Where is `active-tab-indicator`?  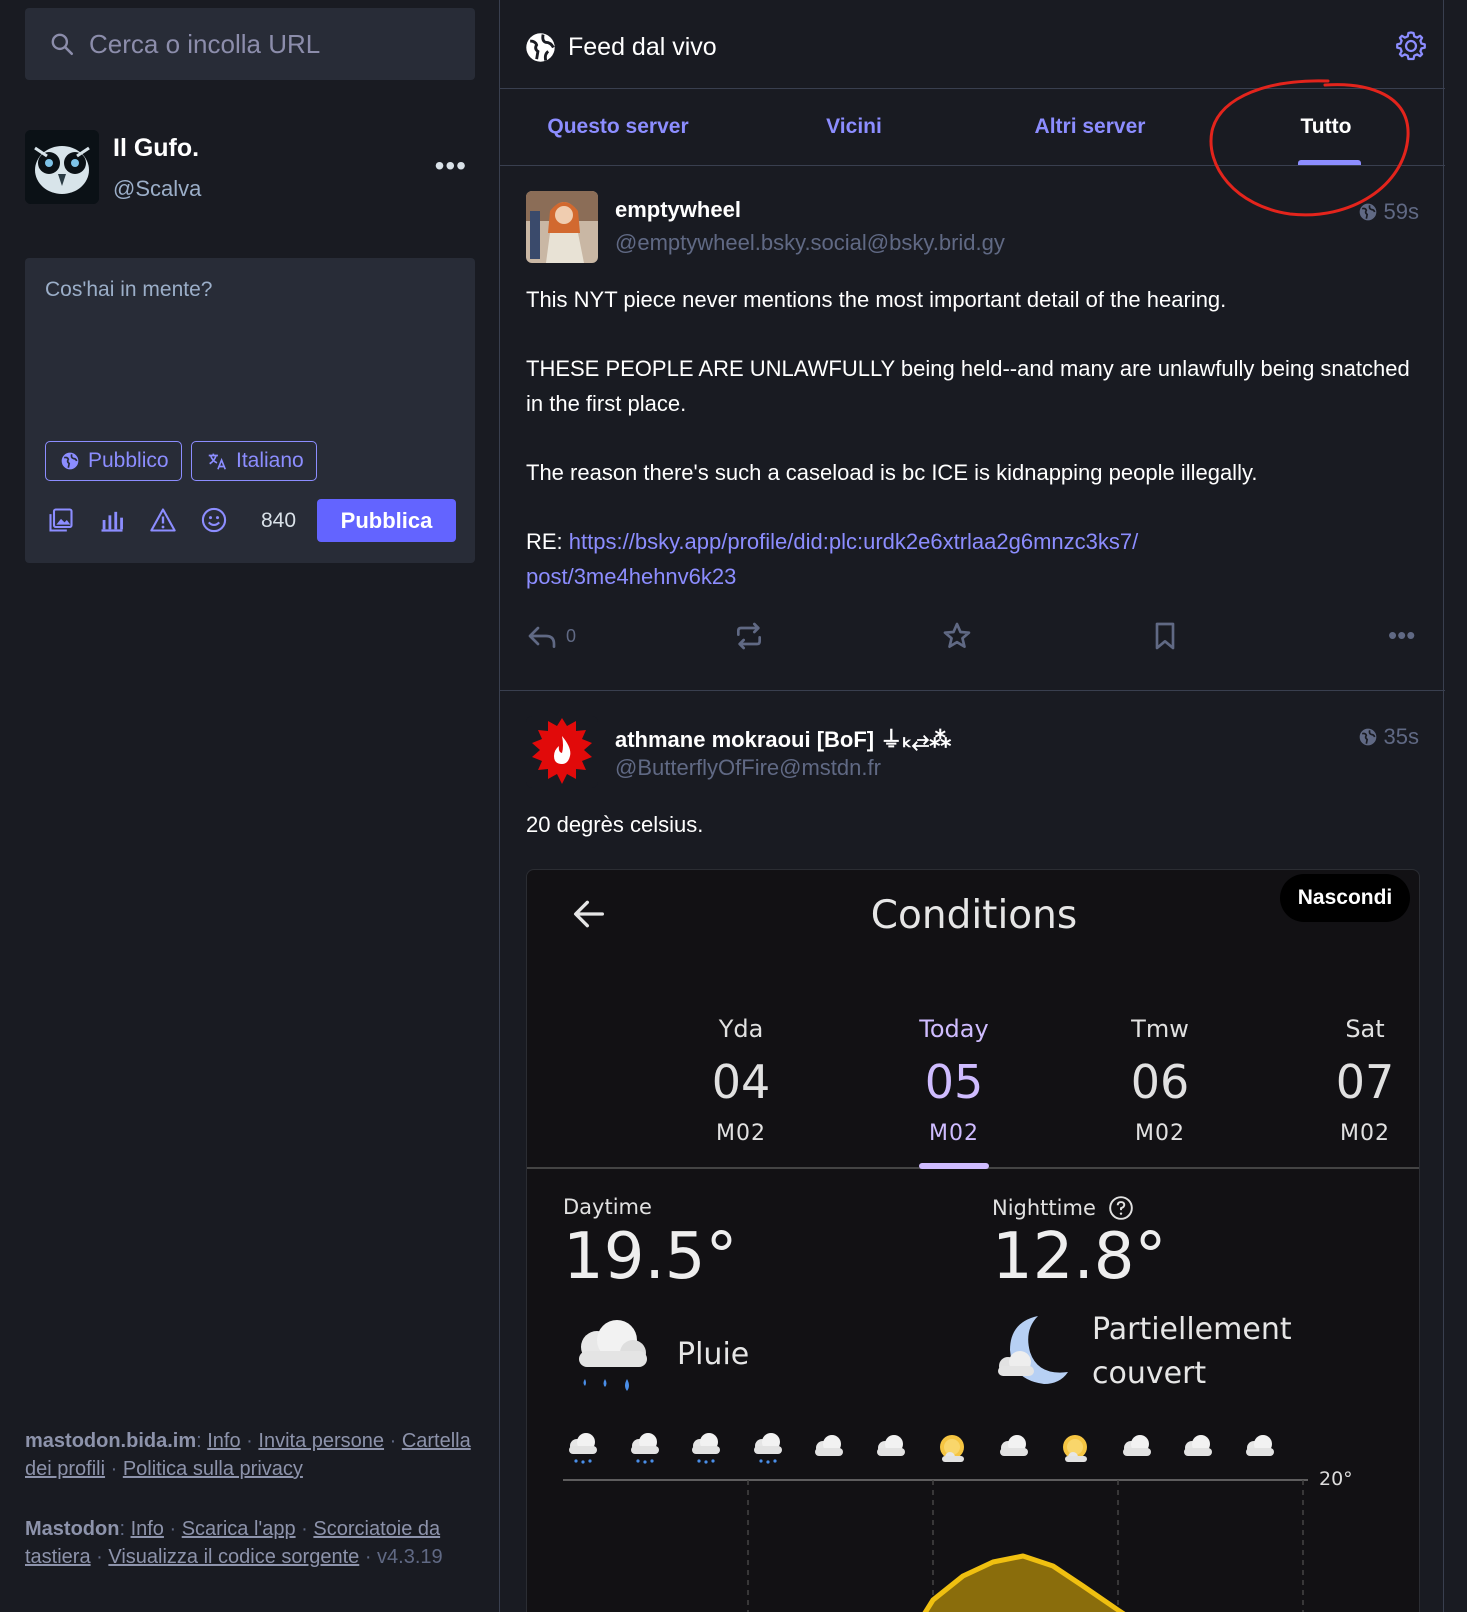 active-tab-indicator is located at coordinates (1329, 162).